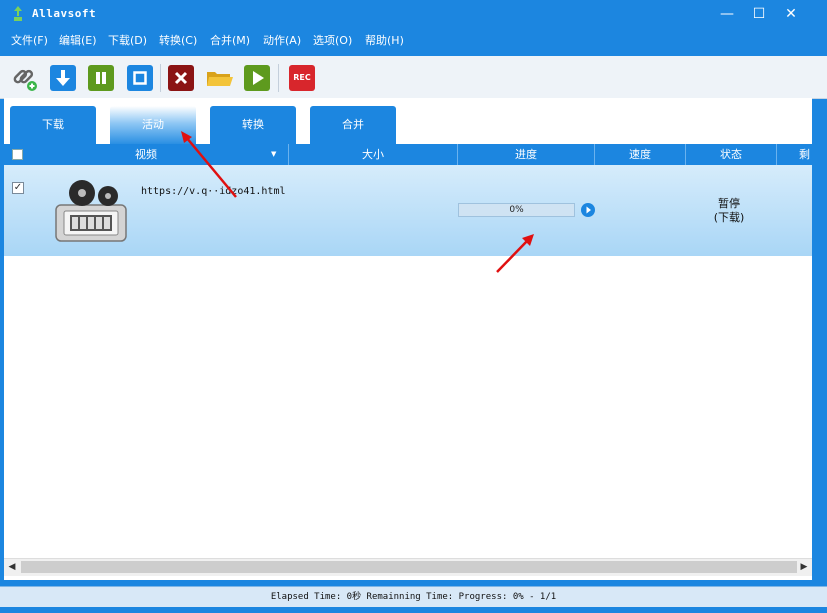  I want to click on column-progress: 进度, so click(526, 154).